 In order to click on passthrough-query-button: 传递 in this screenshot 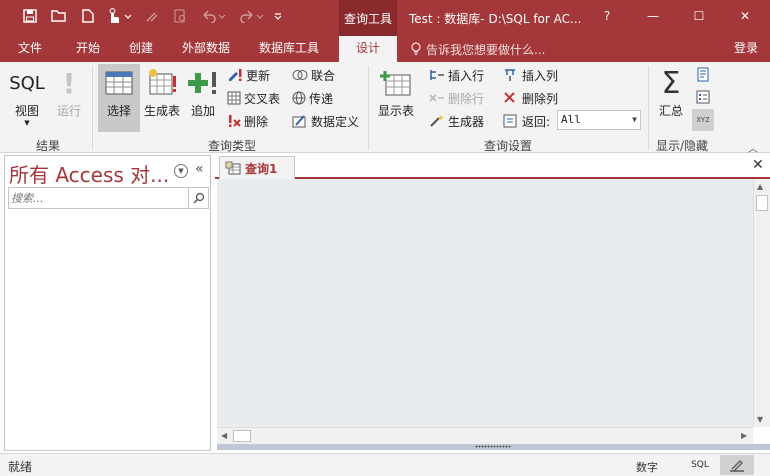, I will do `click(312, 98)`.